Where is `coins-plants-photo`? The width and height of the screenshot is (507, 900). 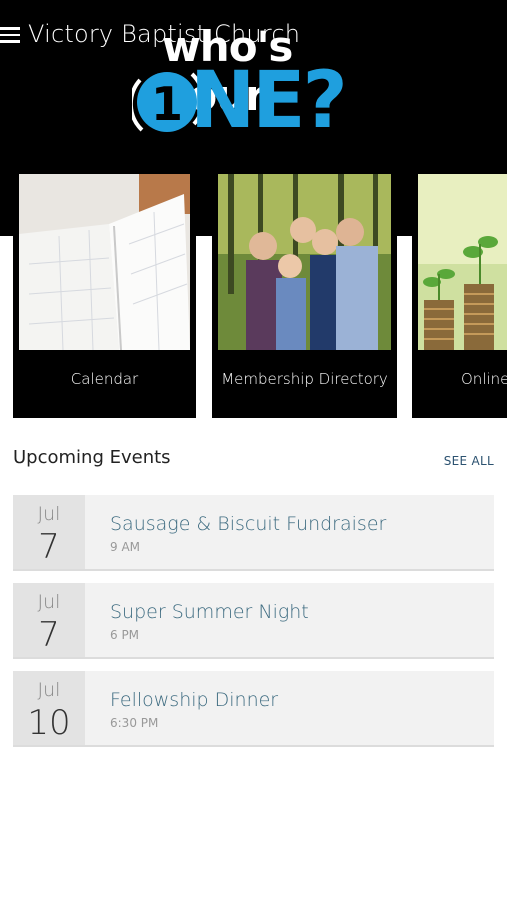
coins-plants-photo is located at coordinates (462, 262).